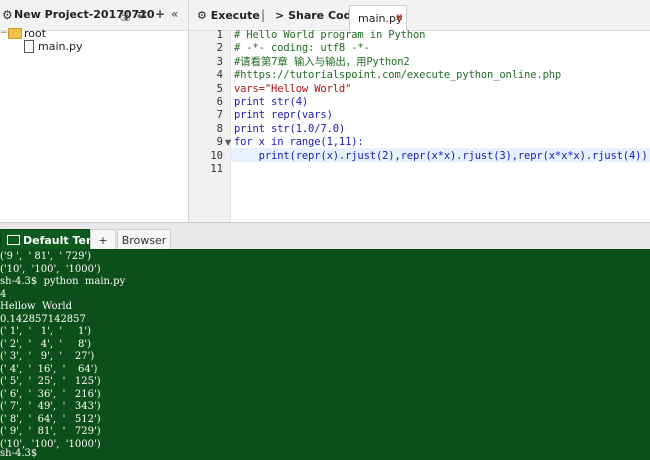  What do you see at coordinates (3, 294) in the screenshot?
I see `terminal-line: 4` at bounding box center [3, 294].